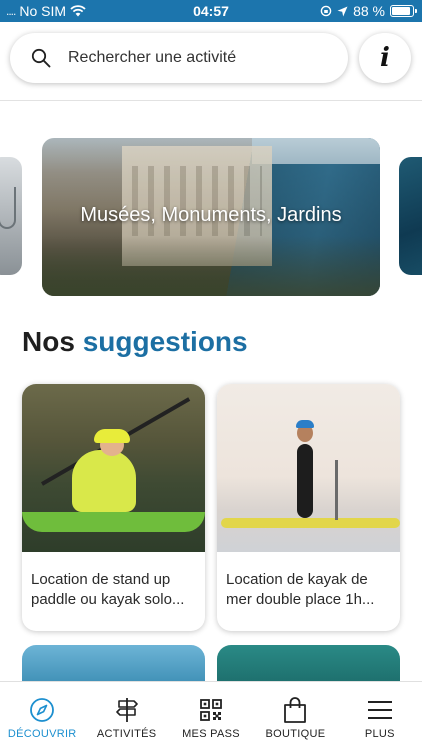 Image resolution: width=422 pixels, height=750 pixels. What do you see at coordinates (336, 490) in the screenshot?
I see `photo-pole` at bounding box center [336, 490].